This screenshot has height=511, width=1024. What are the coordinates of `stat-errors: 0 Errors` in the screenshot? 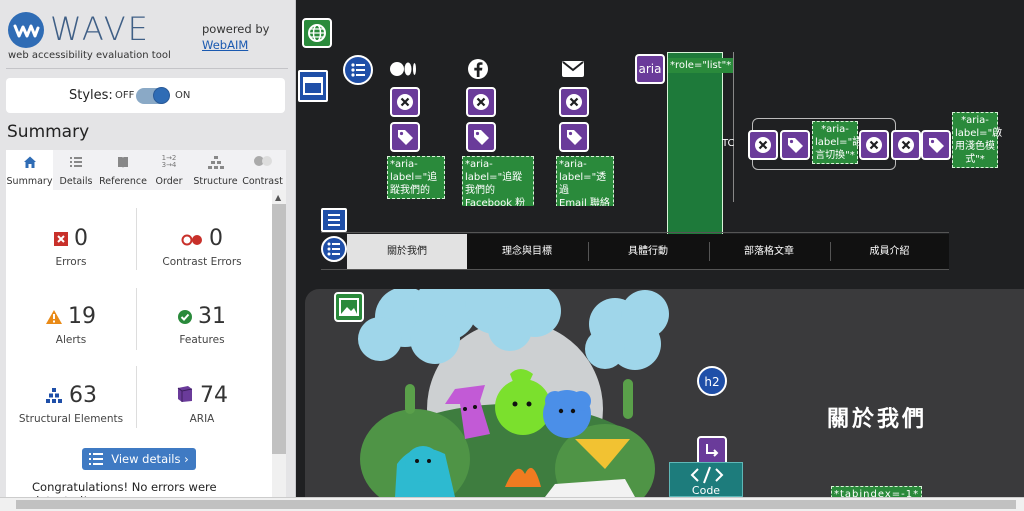 It's located at (71, 247).